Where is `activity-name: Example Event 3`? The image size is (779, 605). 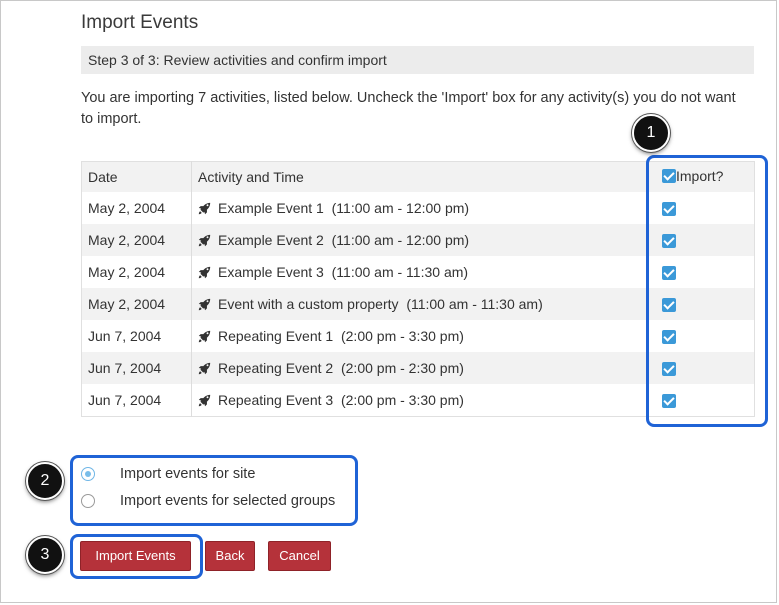 activity-name: Example Event 3 is located at coordinates (271, 272).